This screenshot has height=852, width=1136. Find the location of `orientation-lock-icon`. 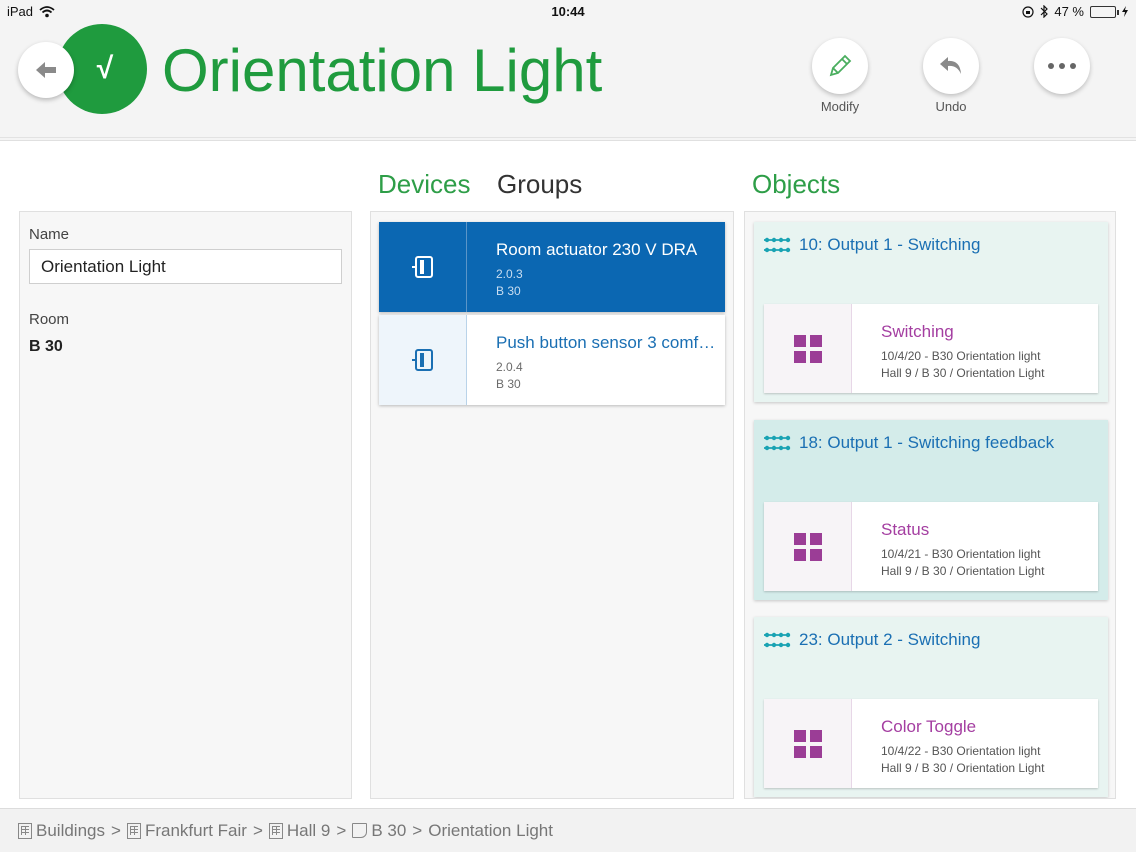

orientation-lock-icon is located at coordinates (1028, 11).